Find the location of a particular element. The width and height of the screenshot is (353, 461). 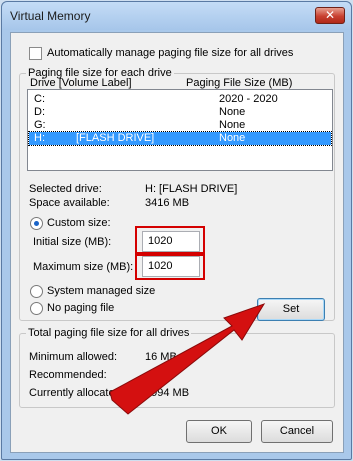

red-arrow-annotation is located at coordinates (187, 359).